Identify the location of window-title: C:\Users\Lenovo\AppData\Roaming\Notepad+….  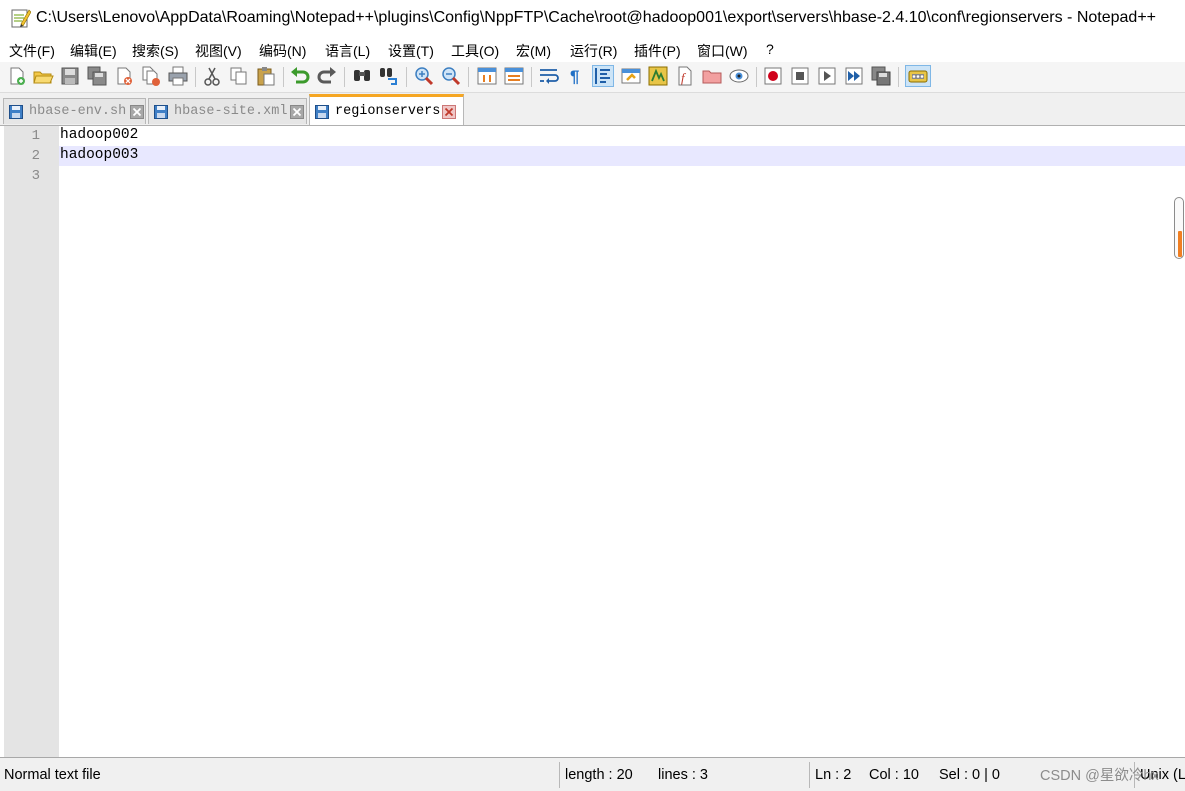
(596, 17).